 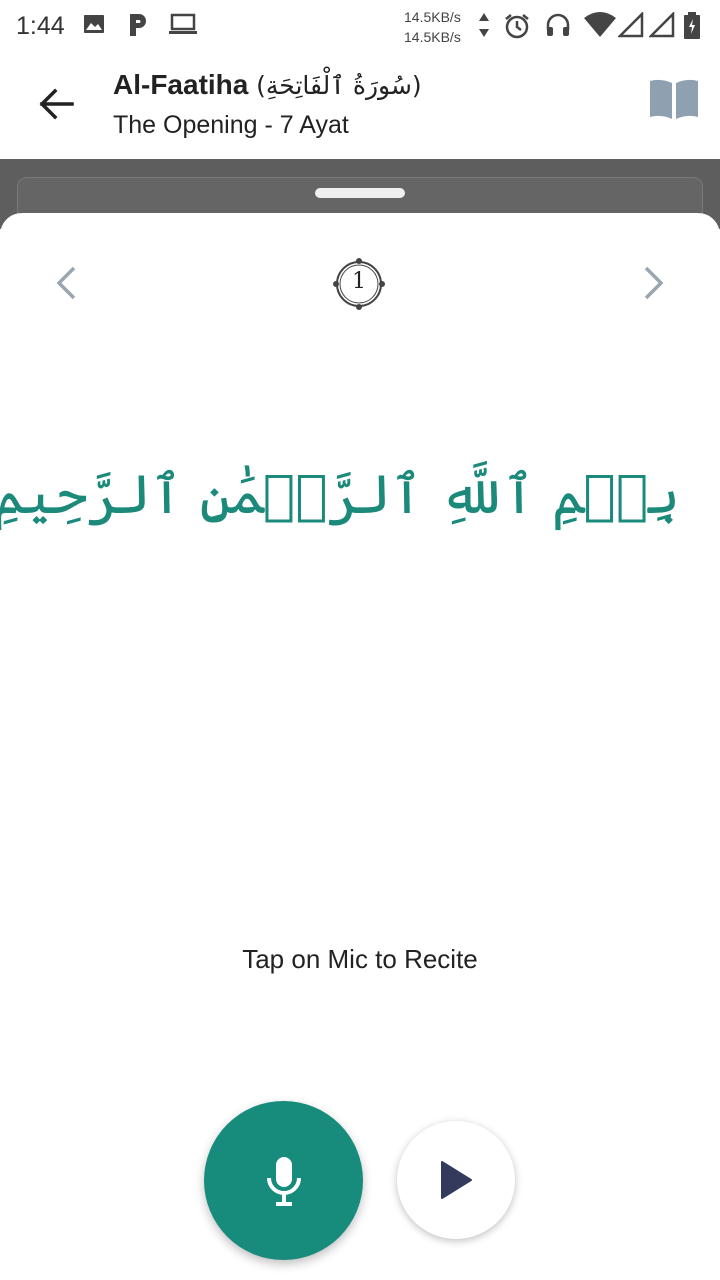 I want to click on sheet-drag-handle, so click(x=360, y=193).